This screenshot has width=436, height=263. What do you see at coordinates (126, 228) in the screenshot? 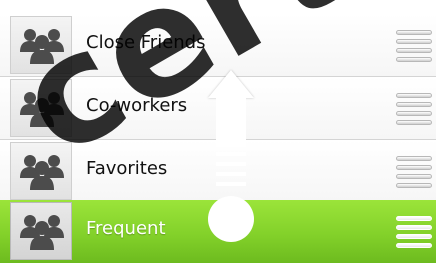
I see `group-name: Frequent` at bounding box center [126, 228].